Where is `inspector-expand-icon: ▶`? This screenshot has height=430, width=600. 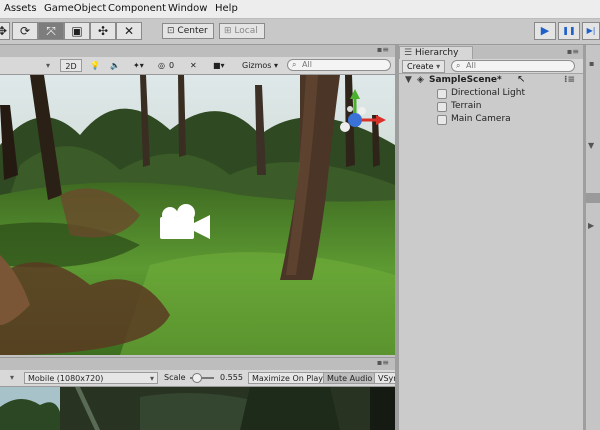 inspector-expand-icon: ▶ is located at coordinates (591, 225).